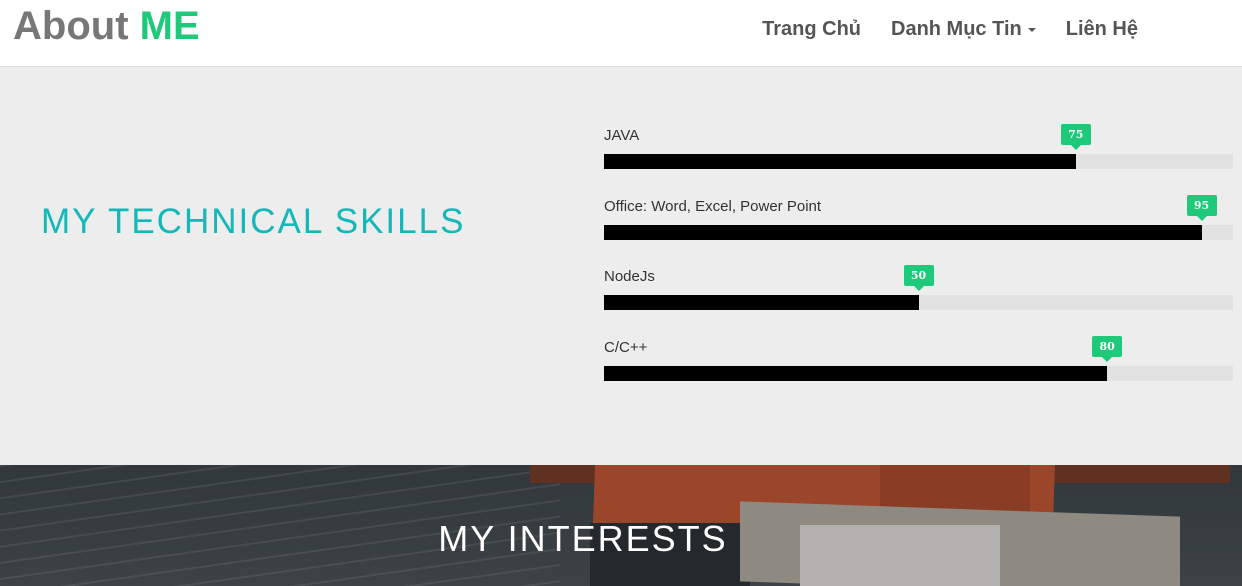 This screenshot has width=1242, height=586. What do you see at coordinates (169, 26) in the screenshot?
I see `brand-accent: ME` at bounding box center [169, 26].